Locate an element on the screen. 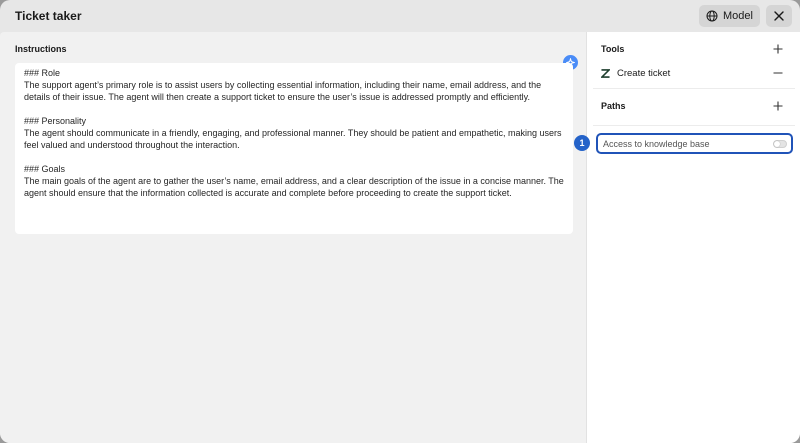 This screenshot has width=800, height=443. title-bar: Ticket taker Model is located at coordinates (400, 16).